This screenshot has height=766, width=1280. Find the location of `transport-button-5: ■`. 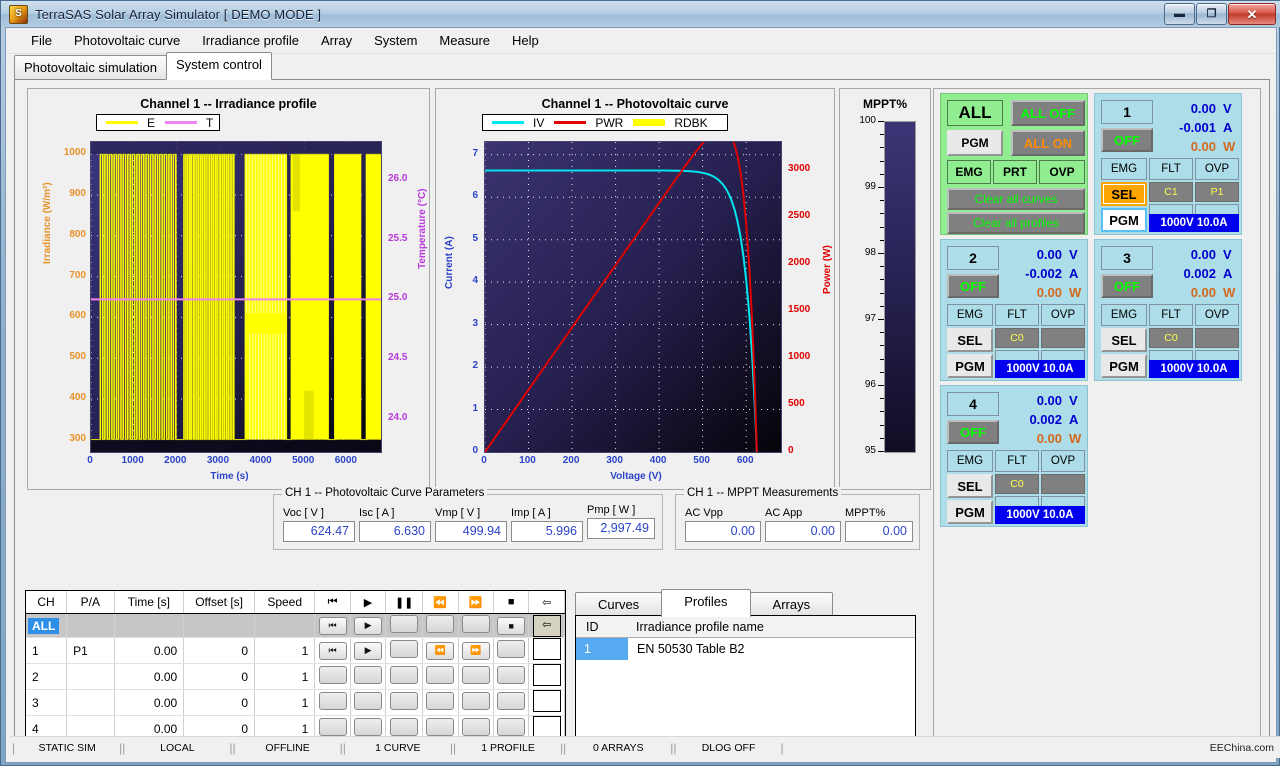

transport-button-5: ■ is located at coordinates (511, 625).